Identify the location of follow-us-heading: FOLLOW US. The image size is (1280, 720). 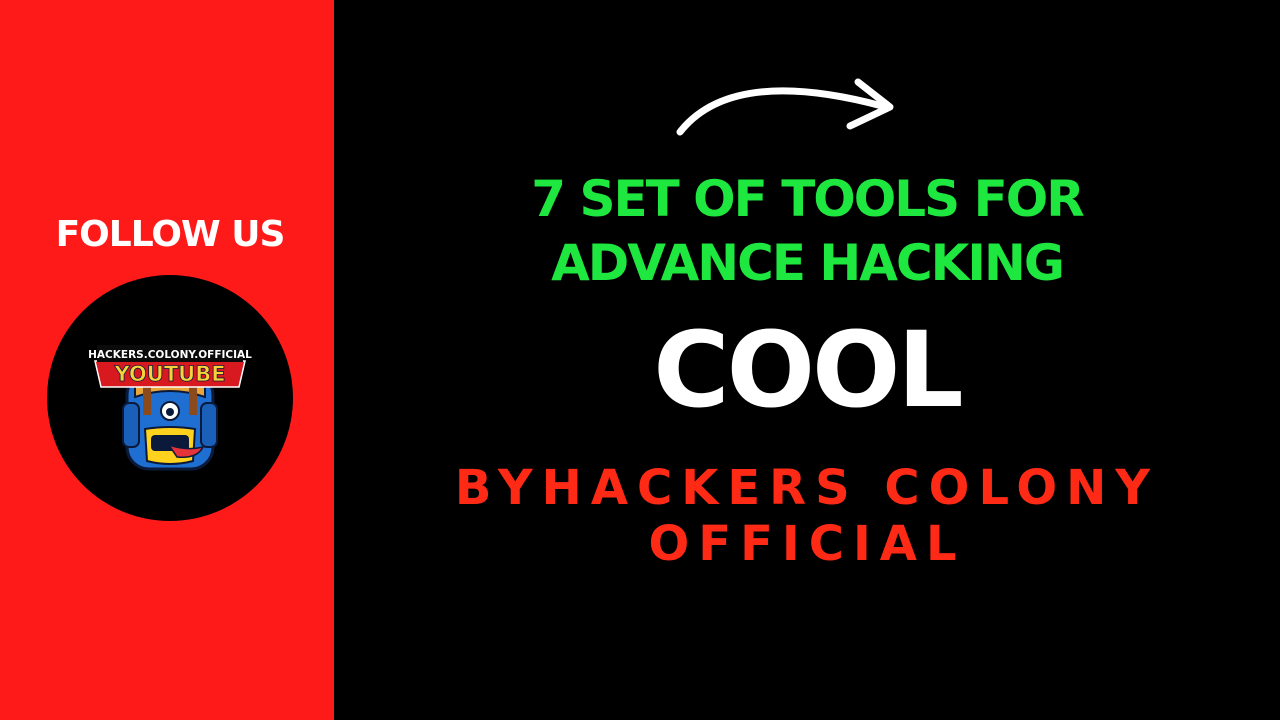
(170, 234).